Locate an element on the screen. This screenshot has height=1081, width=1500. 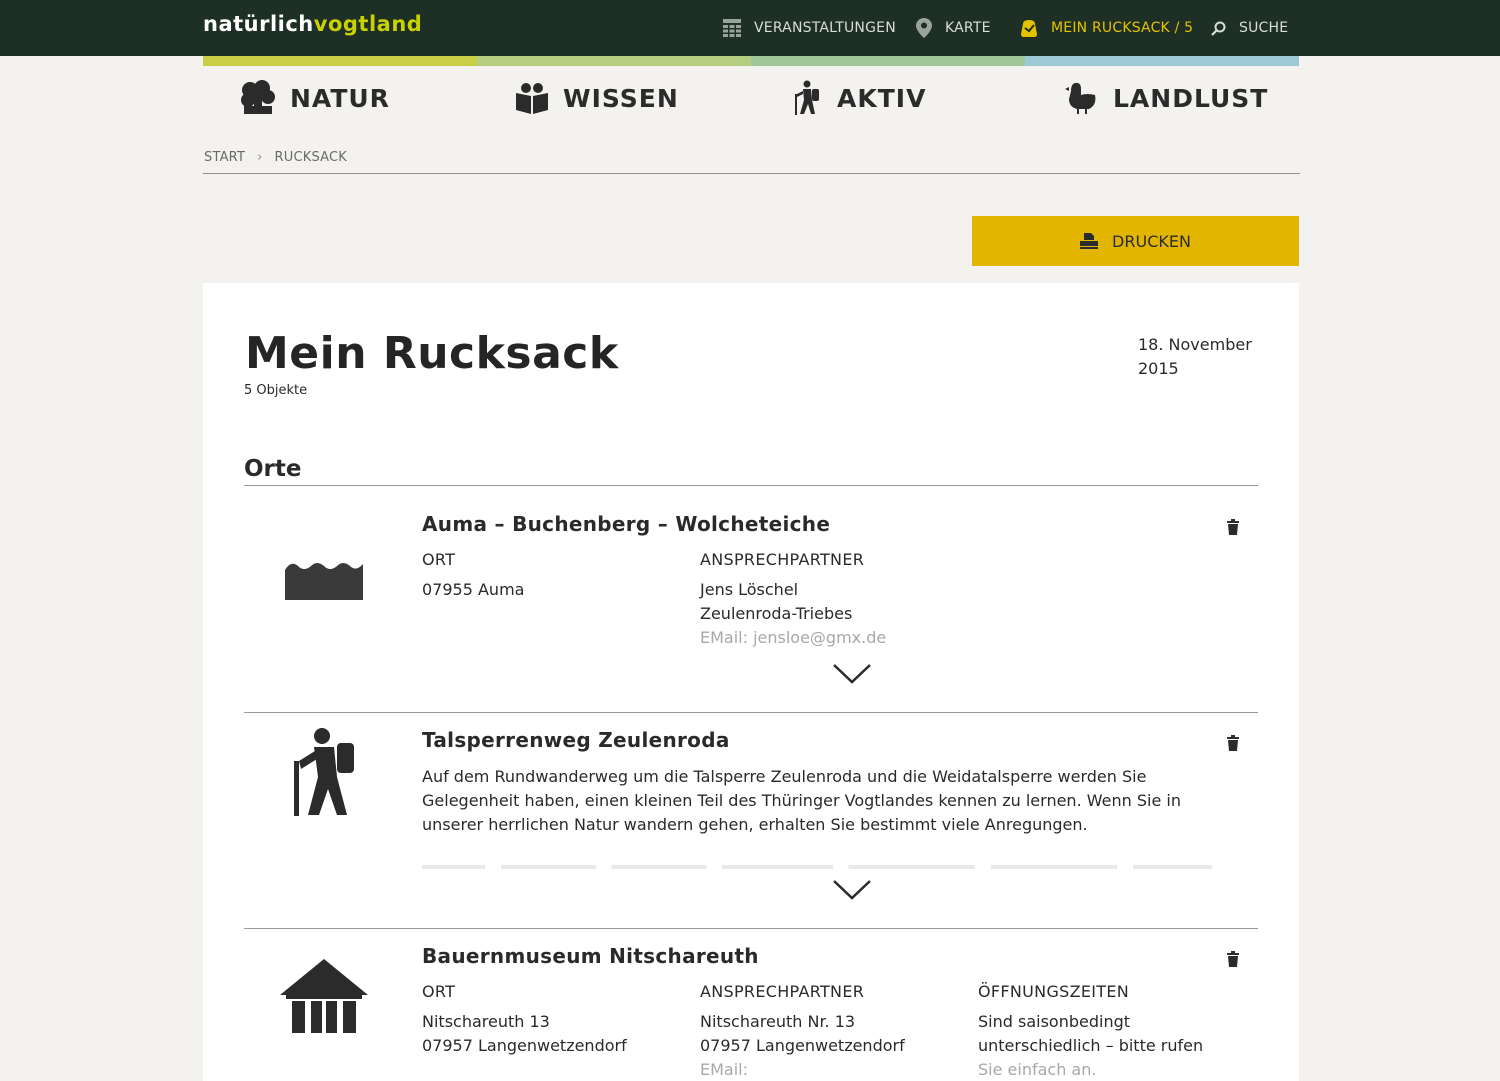
category-natur-label: NATUR is located at coordinates (340, 98).